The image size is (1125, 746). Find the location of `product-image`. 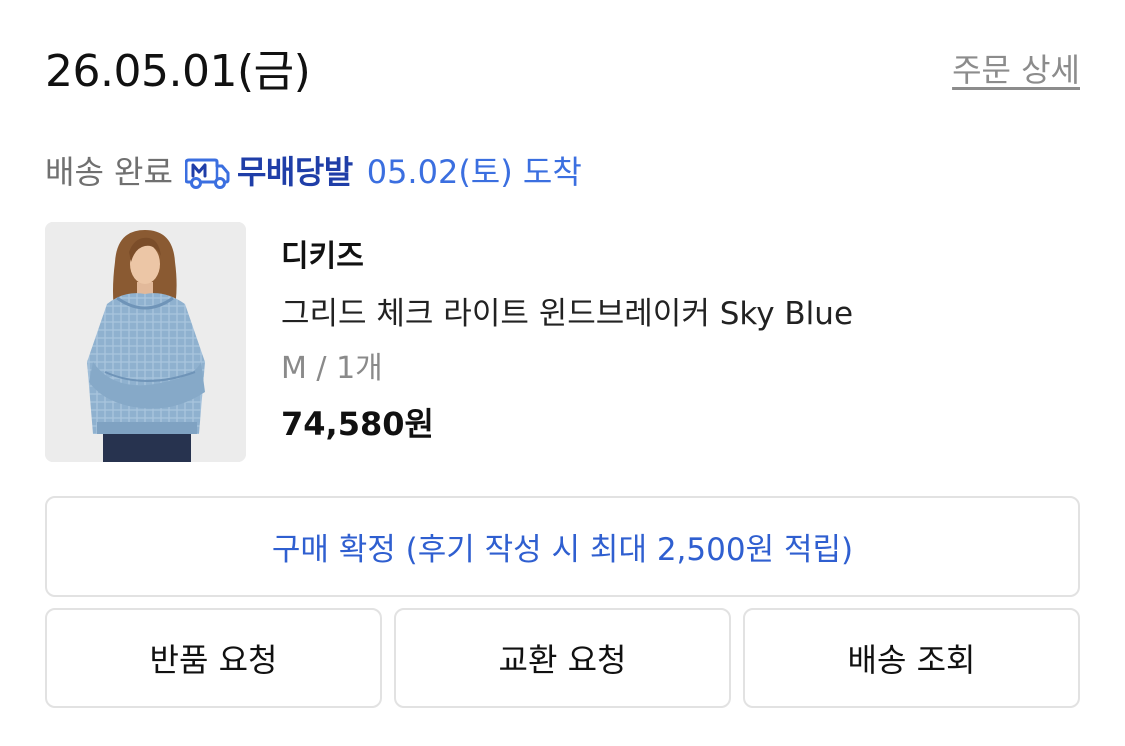

product-image is located at coordinates (145, 342).